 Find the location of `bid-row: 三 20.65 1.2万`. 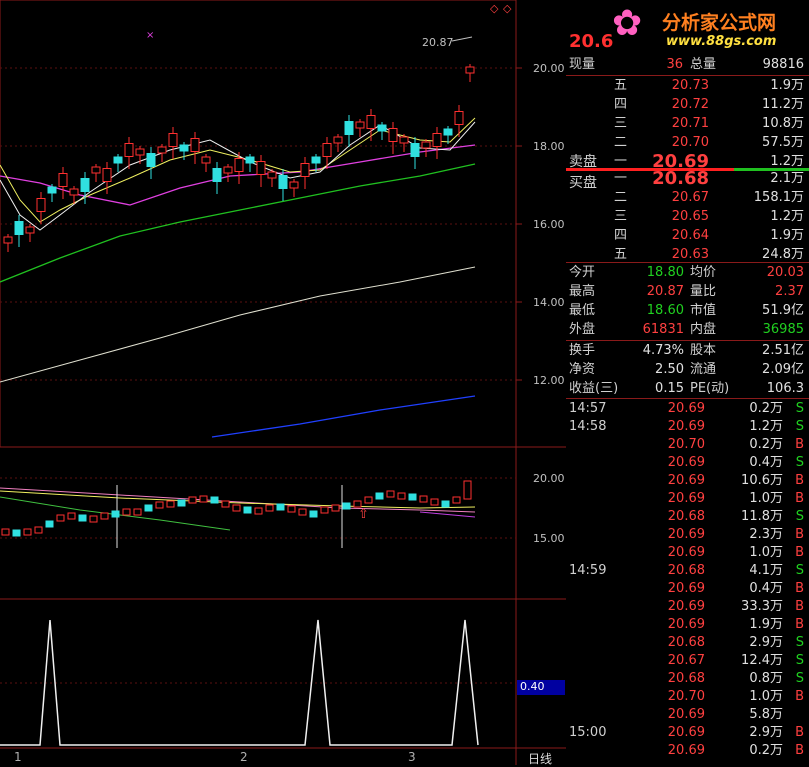

bid-row: 三 20.65 1.2万 is located at coordinates (687, 217).